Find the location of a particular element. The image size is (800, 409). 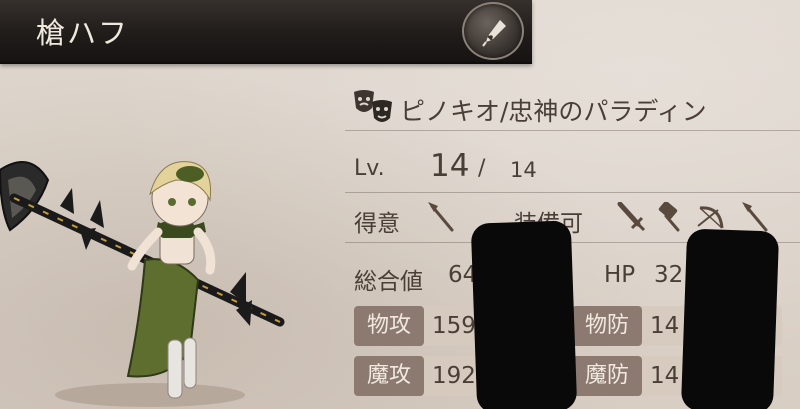

magic-defense-value: 14 is located at coordinates (665, 376).